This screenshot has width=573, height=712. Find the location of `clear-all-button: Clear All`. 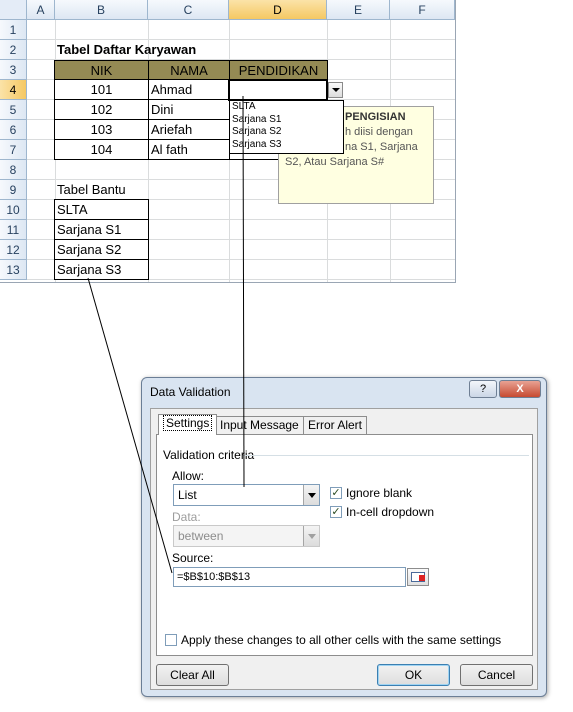

clear-all-button: Clear All is located at coordinates (192, 675).